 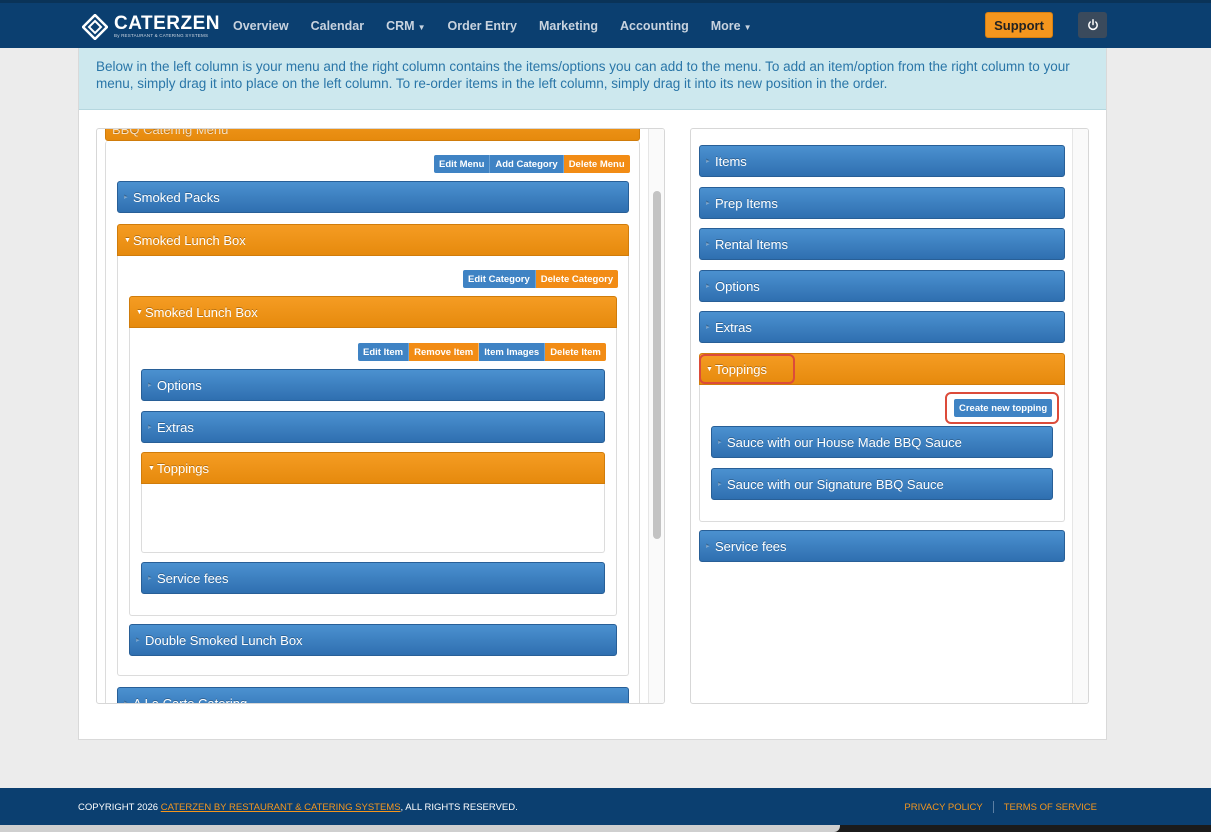 What do you see at coordinates (1002, 408) in the screenshot?
I see `create-topping-highlight-annotation` at bounding box center [1002, 408].